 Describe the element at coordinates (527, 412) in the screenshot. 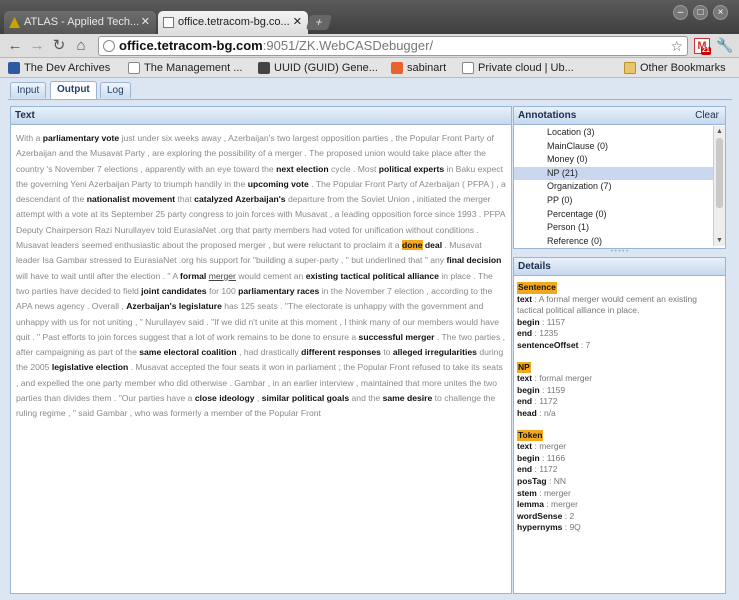

I see `field-key: head` at that location.